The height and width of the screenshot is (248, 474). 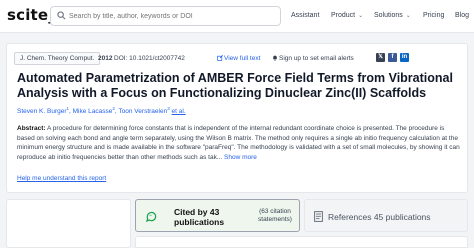 I want to click on quote-bubble-icon: ", so click(x=151, y=216).